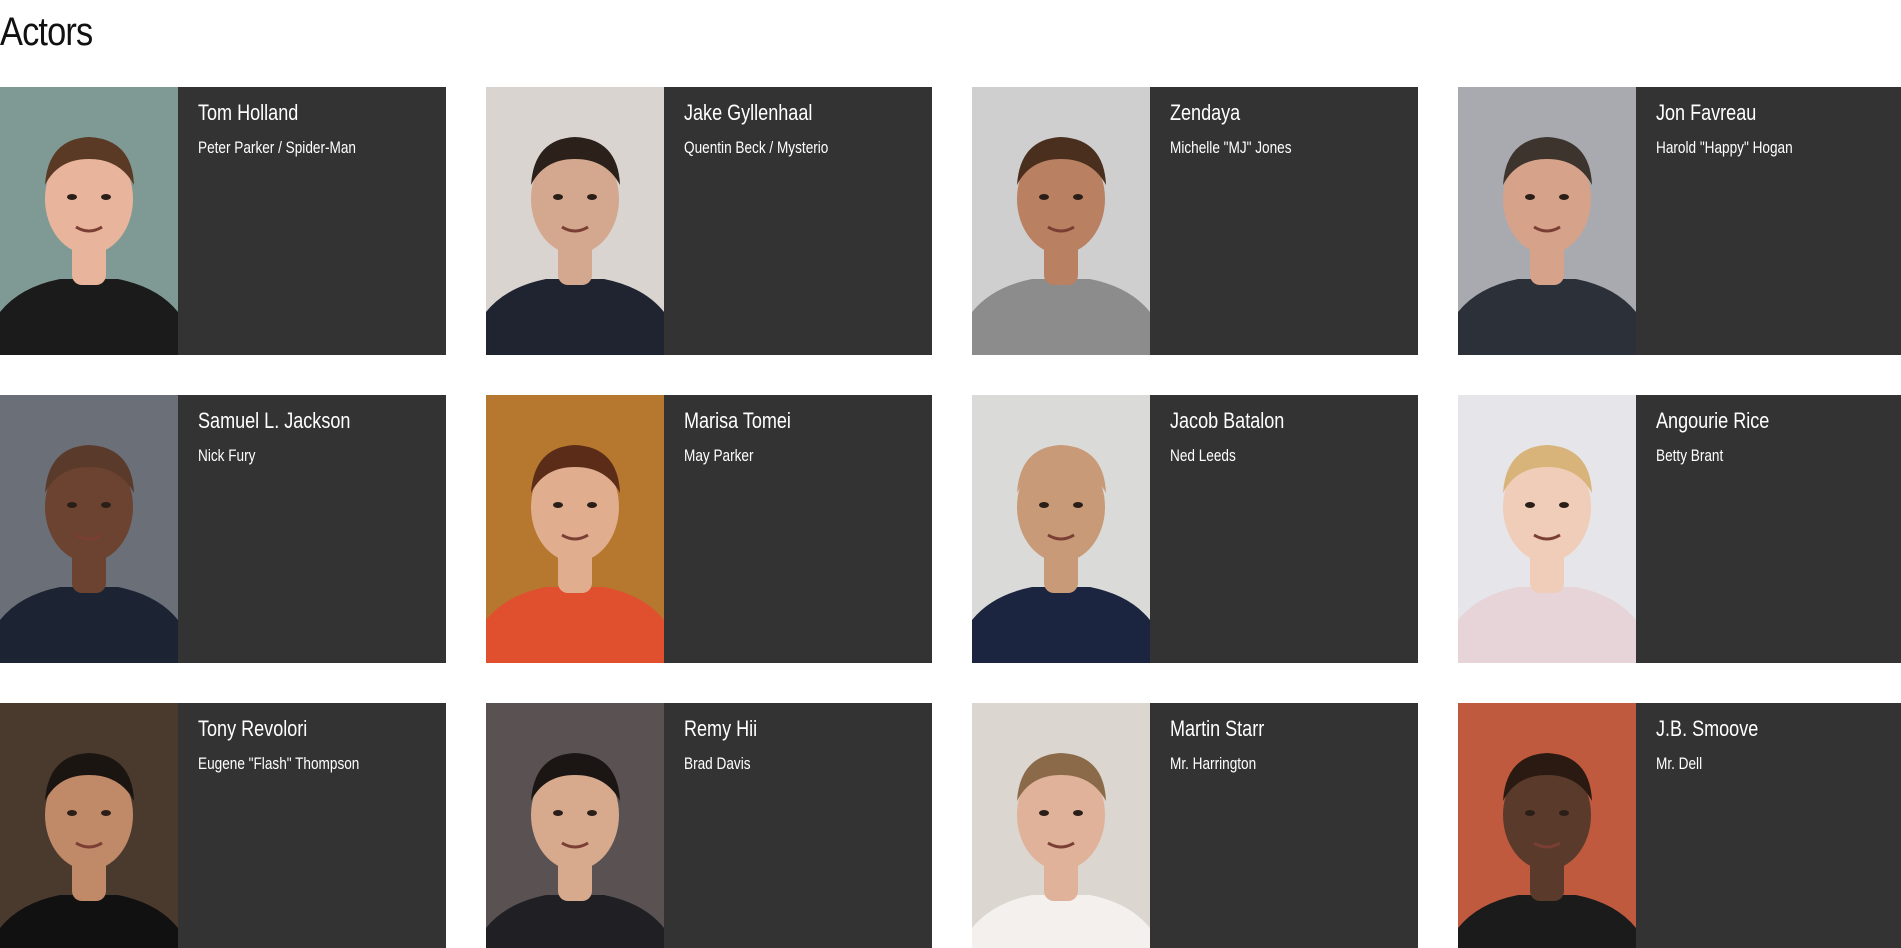 Image resolution: width=1901 pixels, height=948 pixels. What do you see at coordinates (721, 728) in the screenshot?
I see `actor-name: Remy Hii` at bounding box center [721, 728].